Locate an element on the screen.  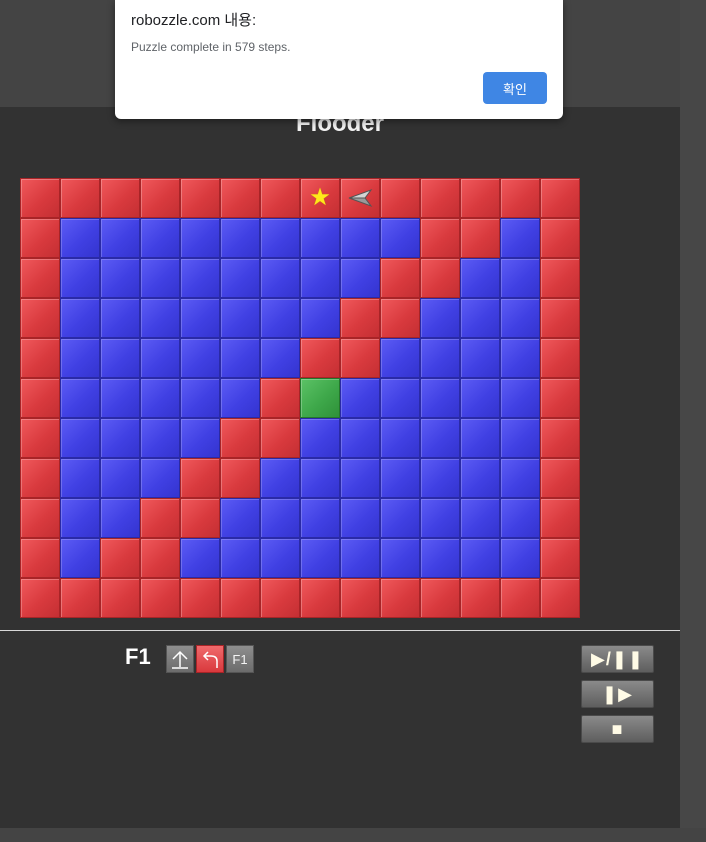
scrollbar-area is located at coordinates (693, 421).